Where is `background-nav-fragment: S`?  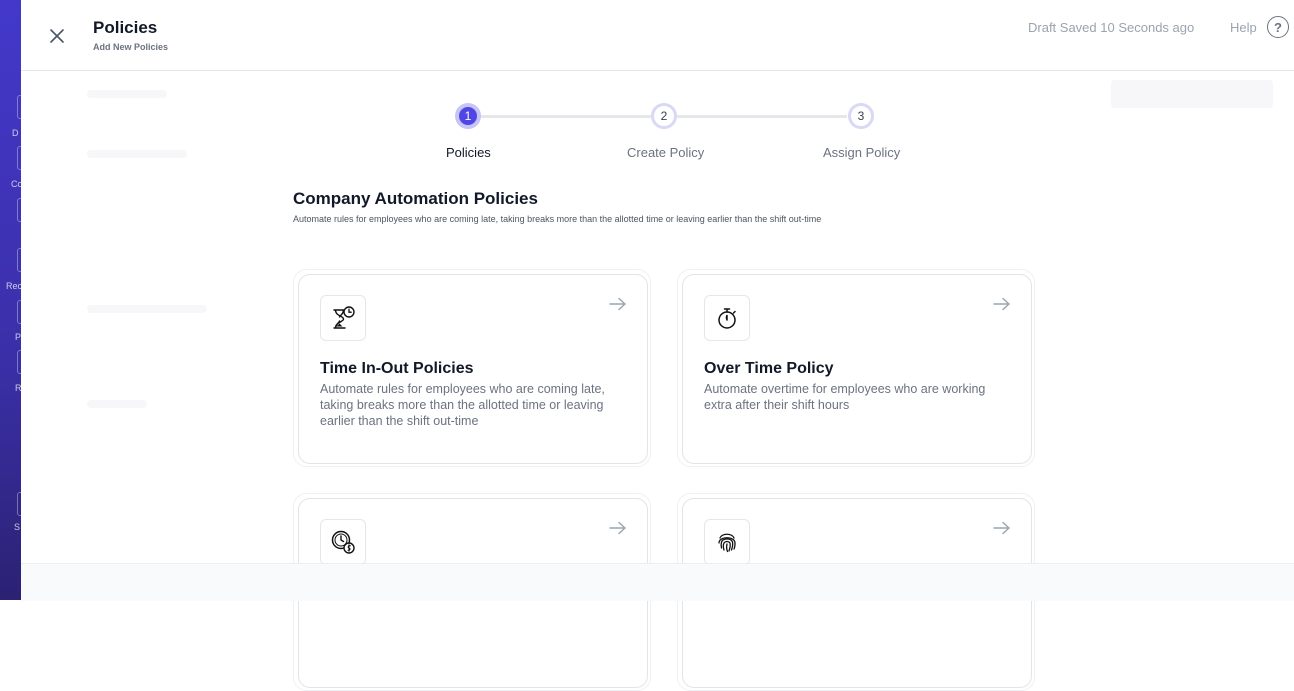
background-nav-fragment: S is located at coordinates (17, 527).